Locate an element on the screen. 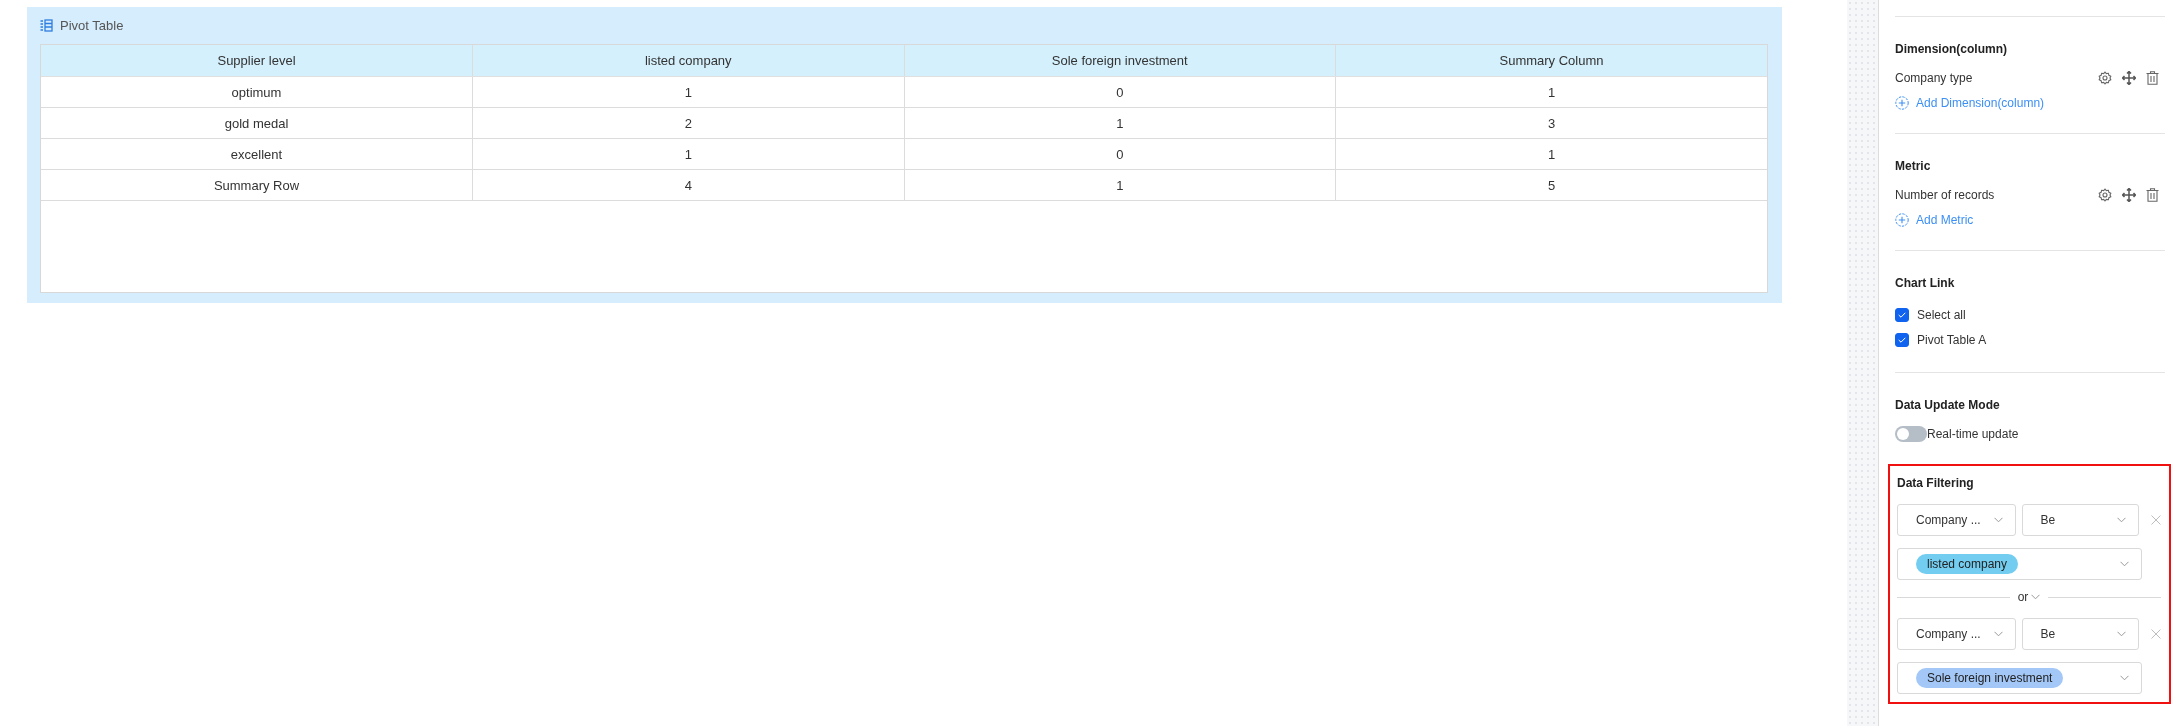  table-cell: 4 is located at coordinates (688, 185).